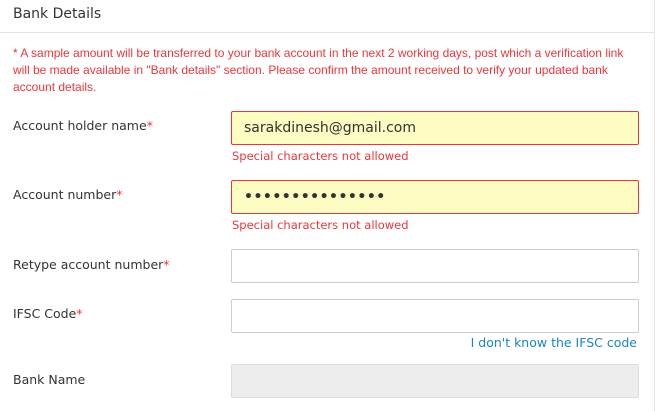  I want to click on account-number-label: Account number*, so click(67, 194).